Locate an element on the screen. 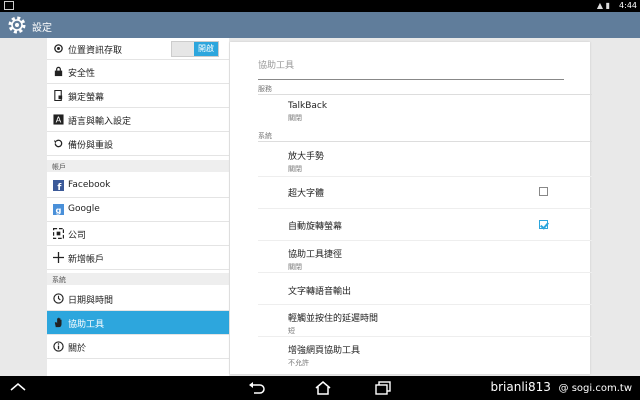 The width and height of the screenshot is (640, 400). sidebar-item-label: 關於 is located at coordinates (77, 349).